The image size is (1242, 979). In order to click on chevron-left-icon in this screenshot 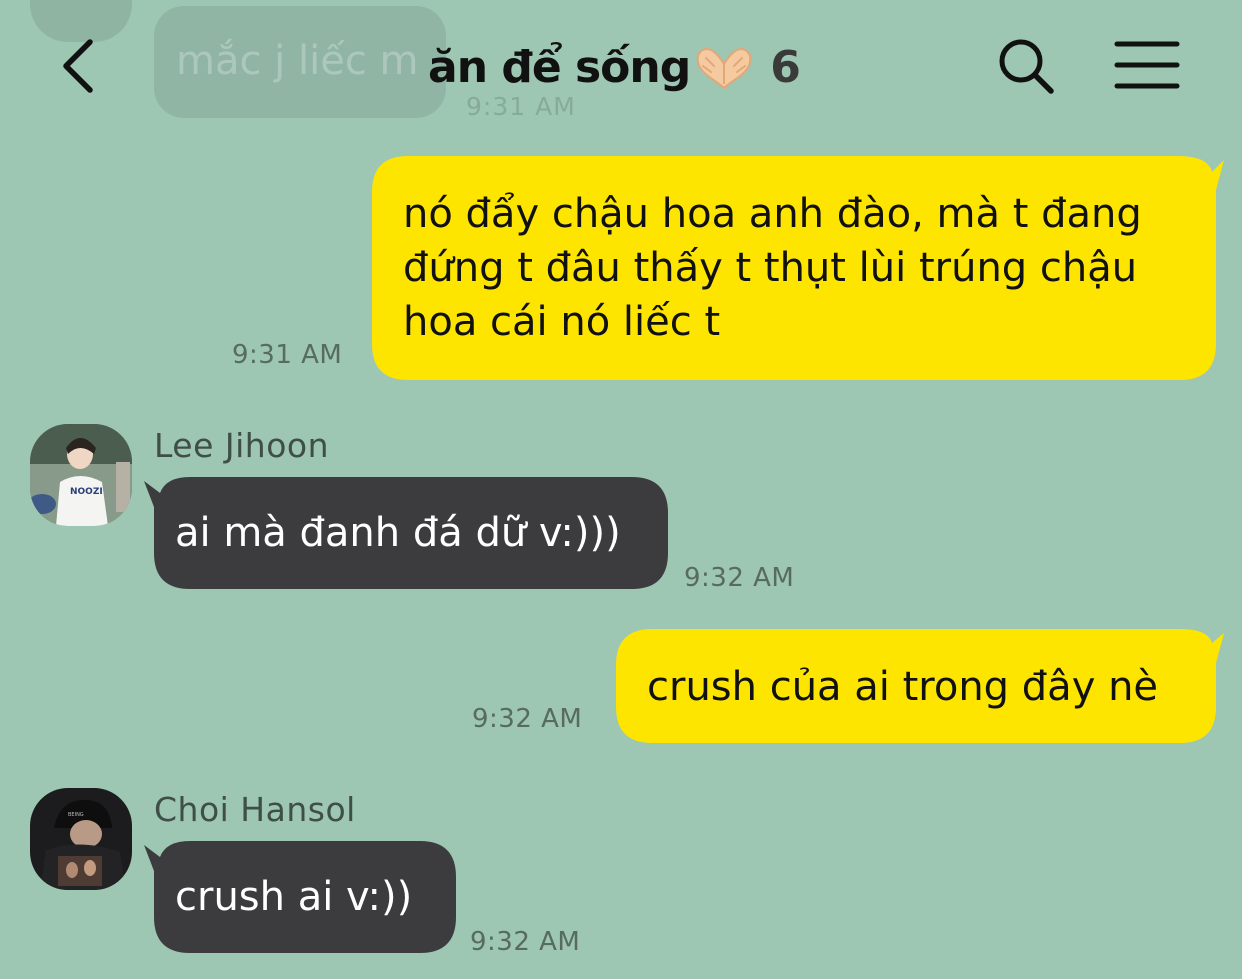, I will do `click(78, 66)`.